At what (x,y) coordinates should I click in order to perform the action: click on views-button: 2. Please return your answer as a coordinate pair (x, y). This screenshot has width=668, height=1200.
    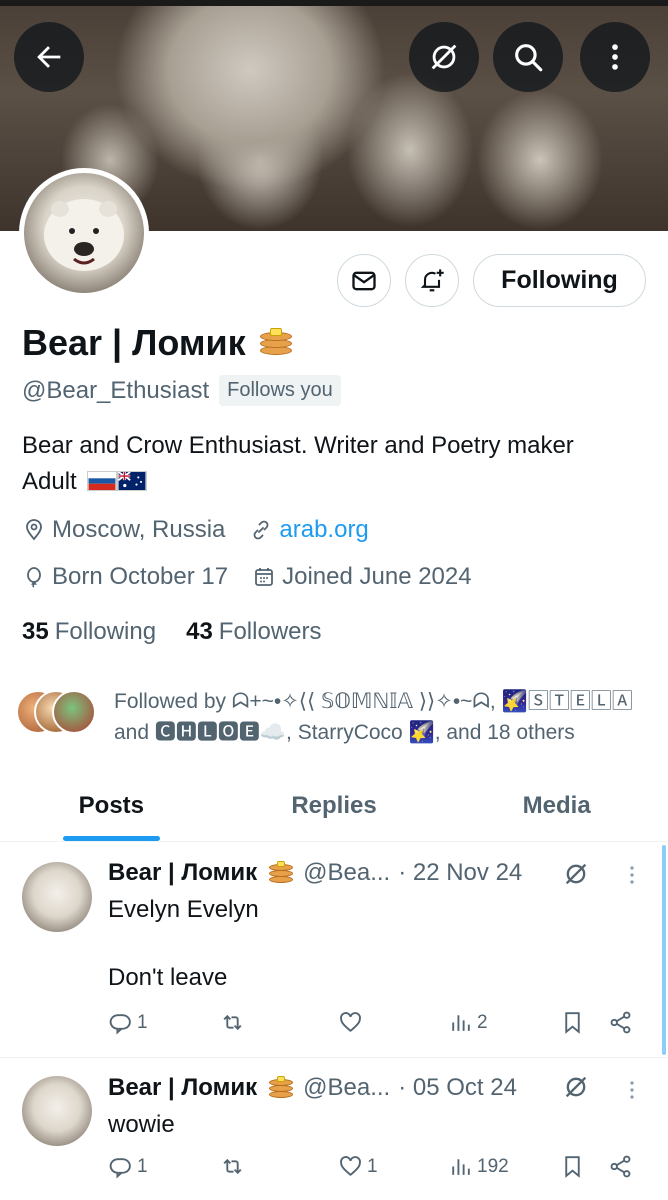
    Looking at the image, I should click on (468, 1022).